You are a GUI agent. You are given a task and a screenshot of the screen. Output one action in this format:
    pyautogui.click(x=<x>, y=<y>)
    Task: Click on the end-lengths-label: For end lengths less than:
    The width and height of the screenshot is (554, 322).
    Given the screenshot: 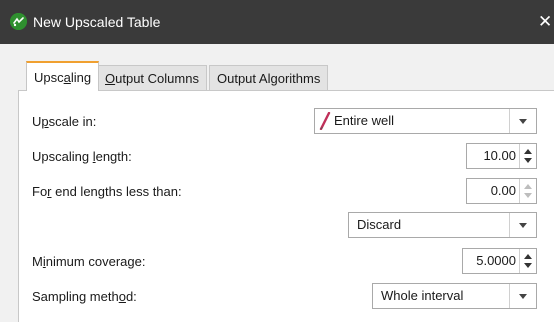 What is the action you would take?
    pyautogui.click(x=107, y=191)
    